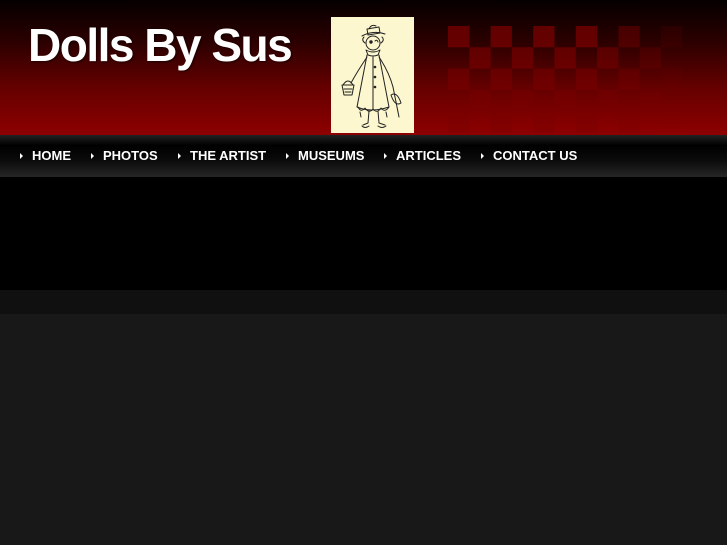 The image size is (727, 545). What do you see at coordinates (130, 155) in the screenshot?
I see `nav-item-label: PHOTOS` at bounding box center [130, 155].